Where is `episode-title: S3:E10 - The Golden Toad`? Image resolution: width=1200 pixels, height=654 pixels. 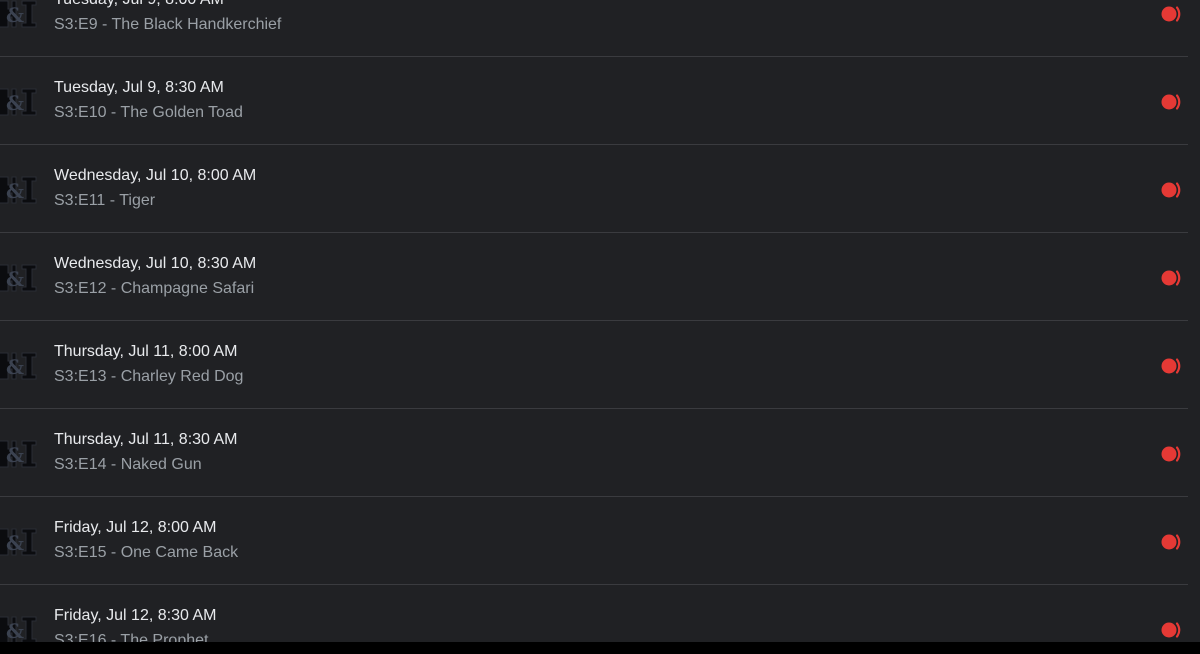 episode-title: S3:E10 - The Golden Toad is located at coordinates (148, 112).